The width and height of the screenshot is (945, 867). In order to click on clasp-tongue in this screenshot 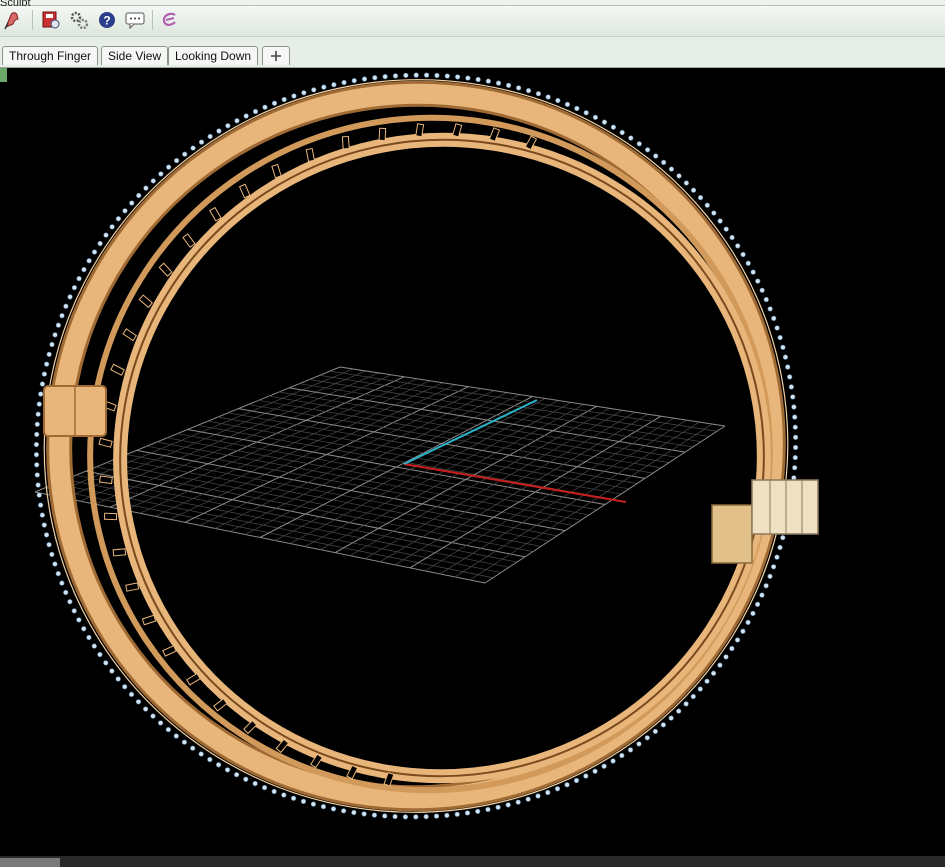, I will do `click(785, 507)`.